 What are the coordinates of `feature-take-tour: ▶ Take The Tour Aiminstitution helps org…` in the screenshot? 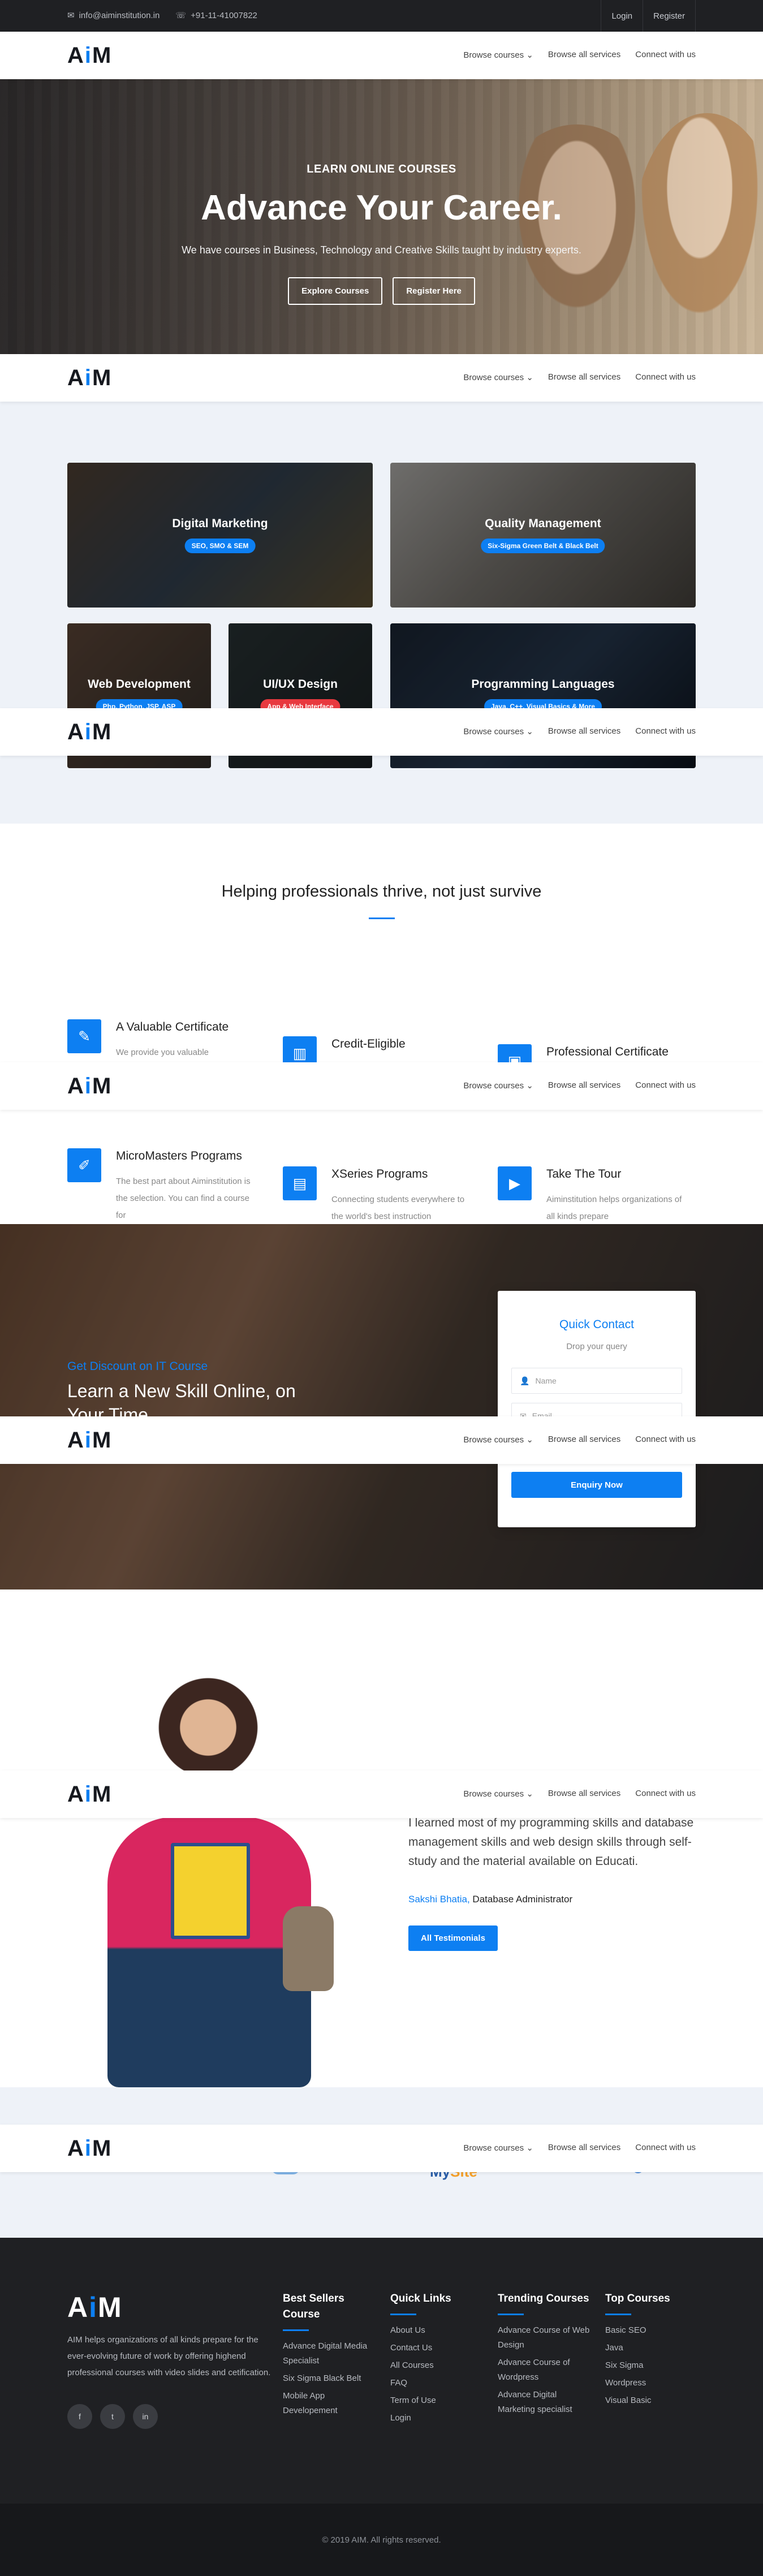 It's located at (599, 1194).